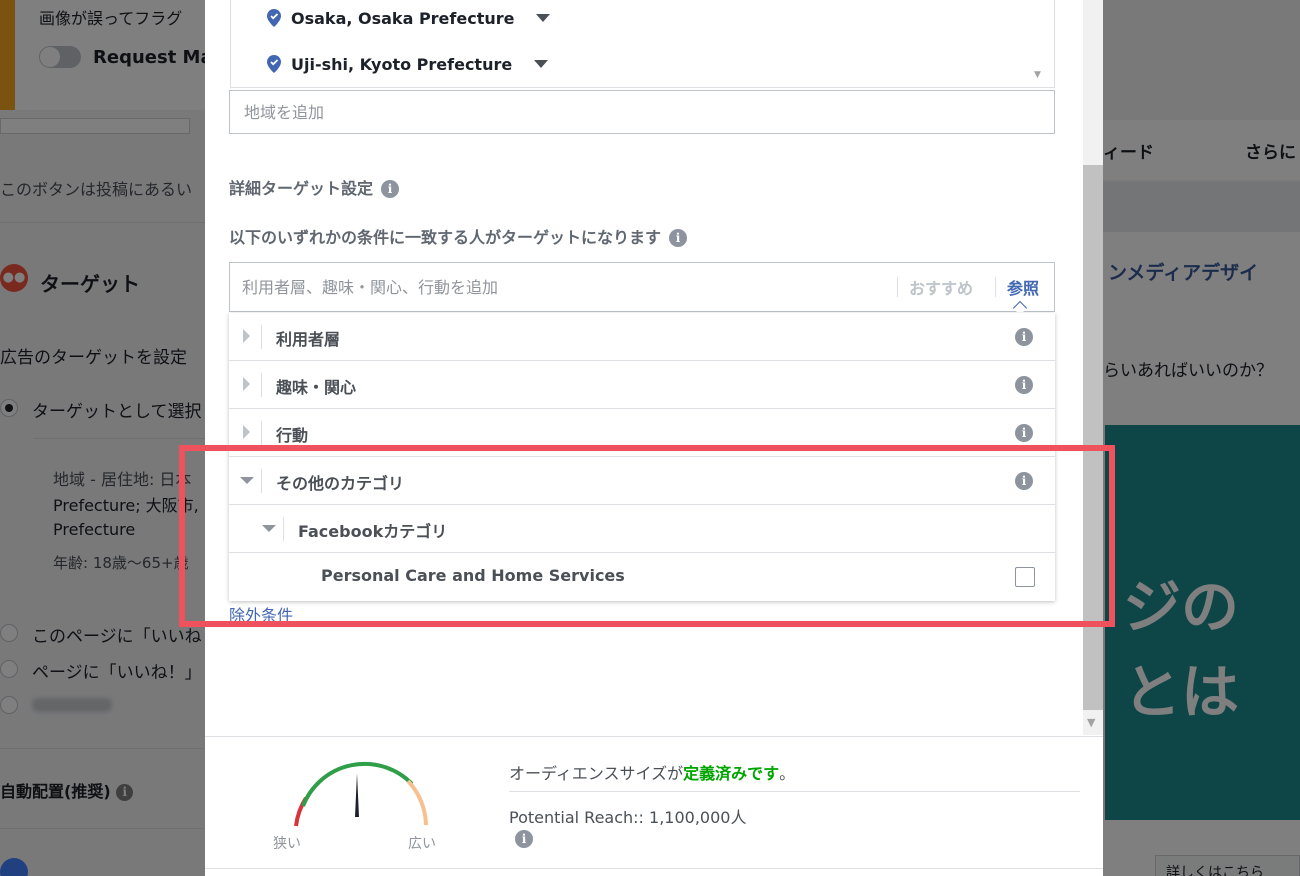  What do you see at coordinates (261, 614) in the screenshot?
I see `exclude-link: 除外条件` at bounding box center [261, 614].